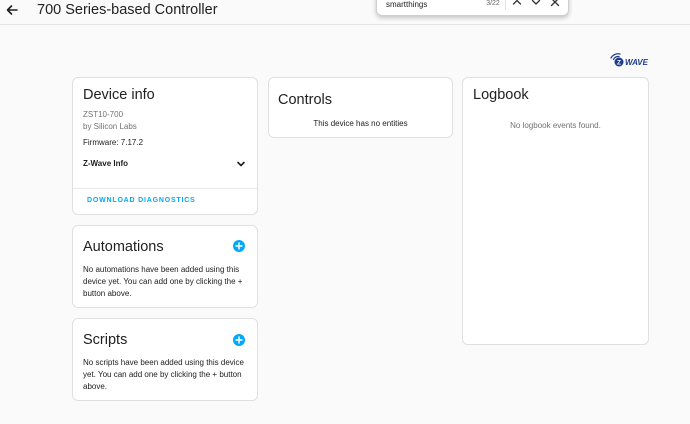 Image resolution: width=690 pixels, height=424 pixels. What do you see at coordinates (105, 340) in the screenshot?
I see `scripts-title: Scripts` at bounding box center [105, 340].